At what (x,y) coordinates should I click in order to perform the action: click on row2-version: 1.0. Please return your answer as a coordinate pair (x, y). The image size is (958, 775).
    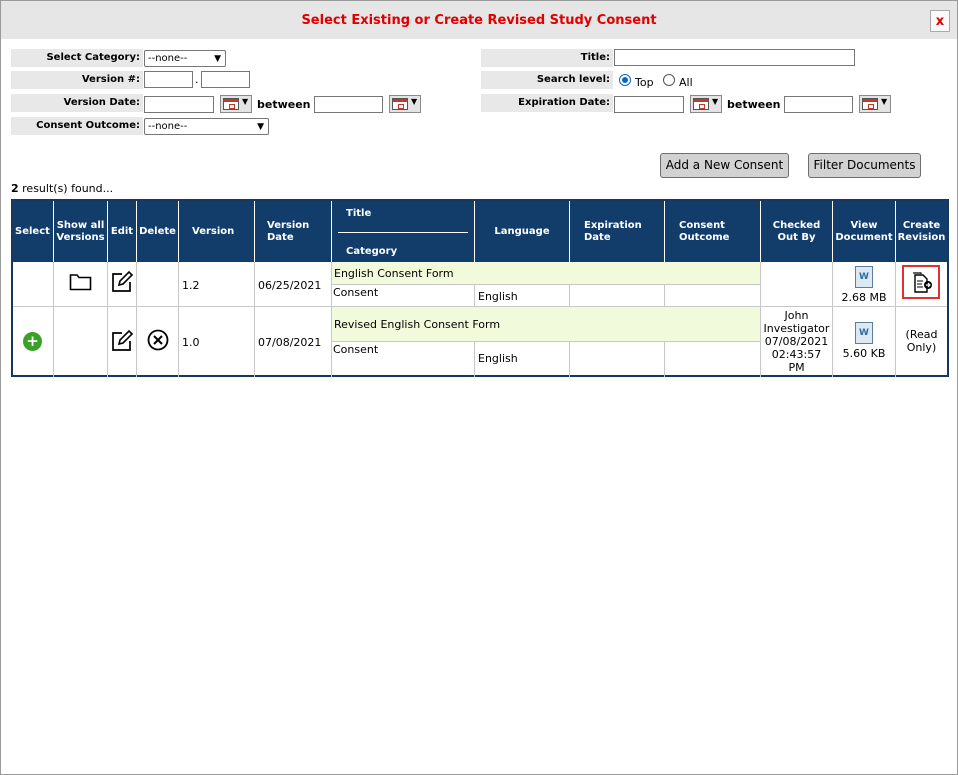
    Looking at the image, I should click on (217, 342).